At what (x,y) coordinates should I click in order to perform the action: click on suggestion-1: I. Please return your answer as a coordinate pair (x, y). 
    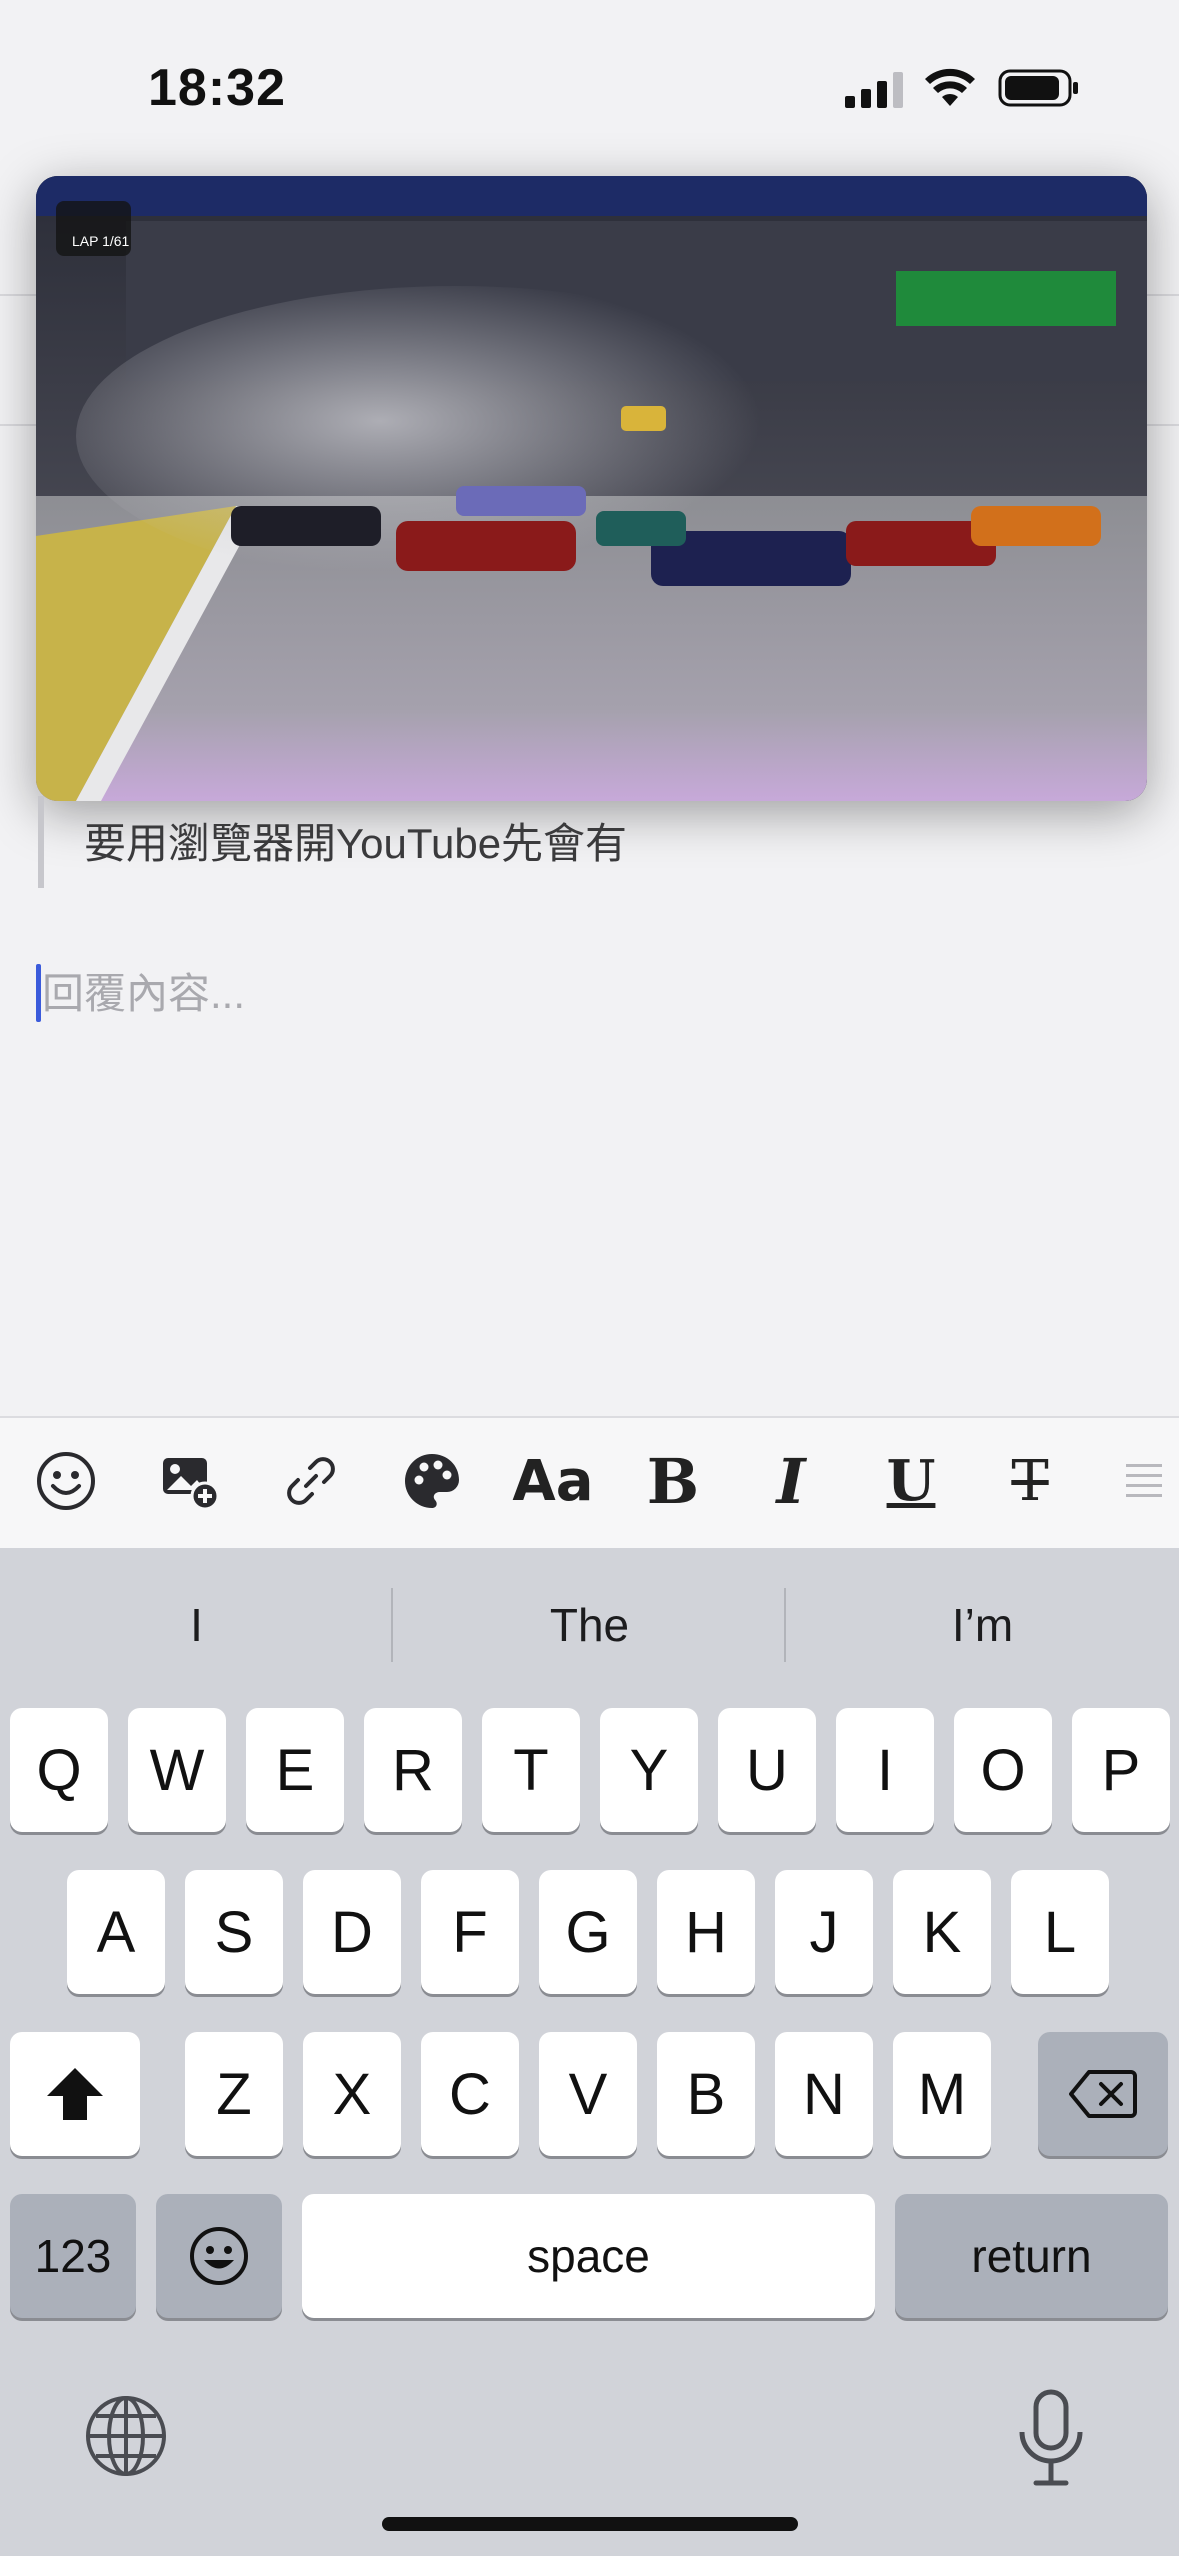
    Looking at the image, I should click on (196, 1625).